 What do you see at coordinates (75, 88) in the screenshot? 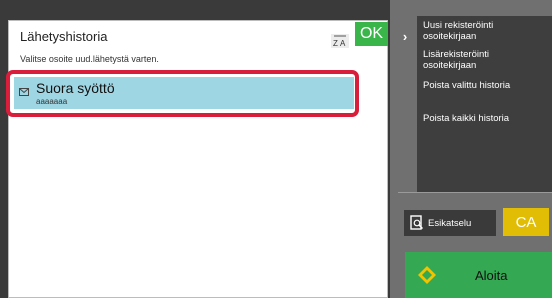
I see `list-item-name: Suora syöttö` at bounding box center [75, 88].